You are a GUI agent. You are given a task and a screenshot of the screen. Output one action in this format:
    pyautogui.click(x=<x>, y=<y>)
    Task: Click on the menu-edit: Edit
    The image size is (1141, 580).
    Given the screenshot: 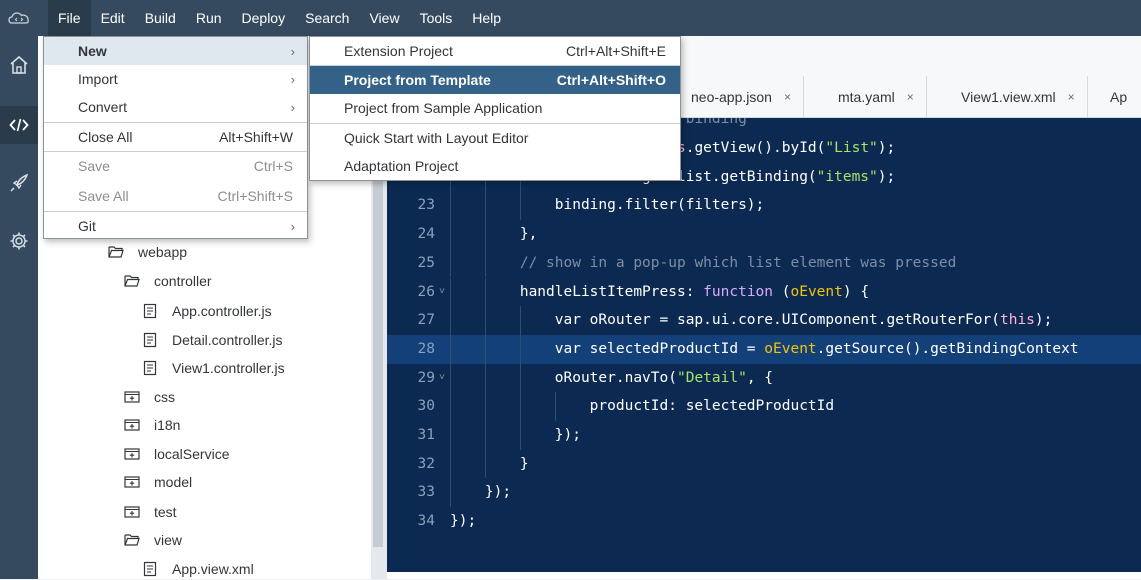 What is the action you would take?
    pyautogui.click(x=113, y=18)
    